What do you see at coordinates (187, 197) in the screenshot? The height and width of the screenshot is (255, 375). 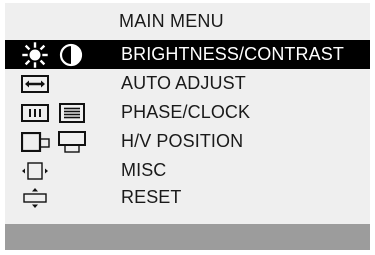 I see `menu-item-reset: RESET` at bounding box center [187, 197].